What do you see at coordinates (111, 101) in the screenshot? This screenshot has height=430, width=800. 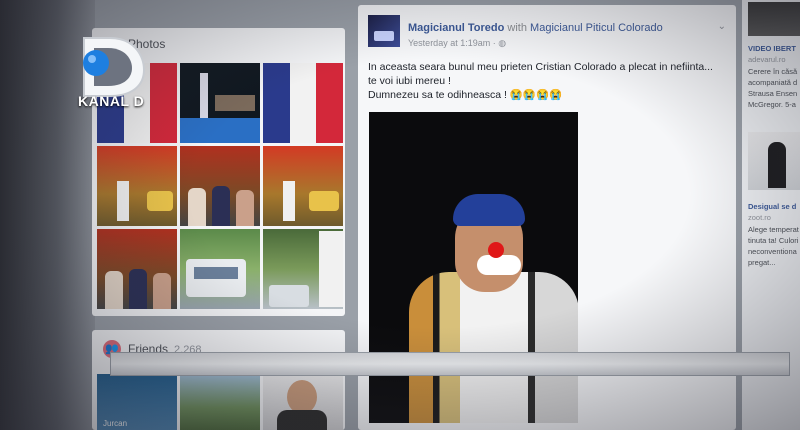 I see `channel-name: KANAL D` at bounding box center [111, 101].